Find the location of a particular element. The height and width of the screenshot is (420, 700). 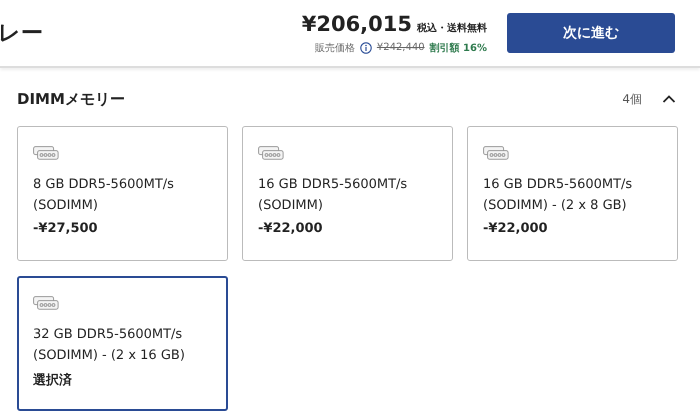

option-card: 16 GB DDR5-5600MT/s (SODIMM) -¥22,000 is located at coordinates (347, 193).